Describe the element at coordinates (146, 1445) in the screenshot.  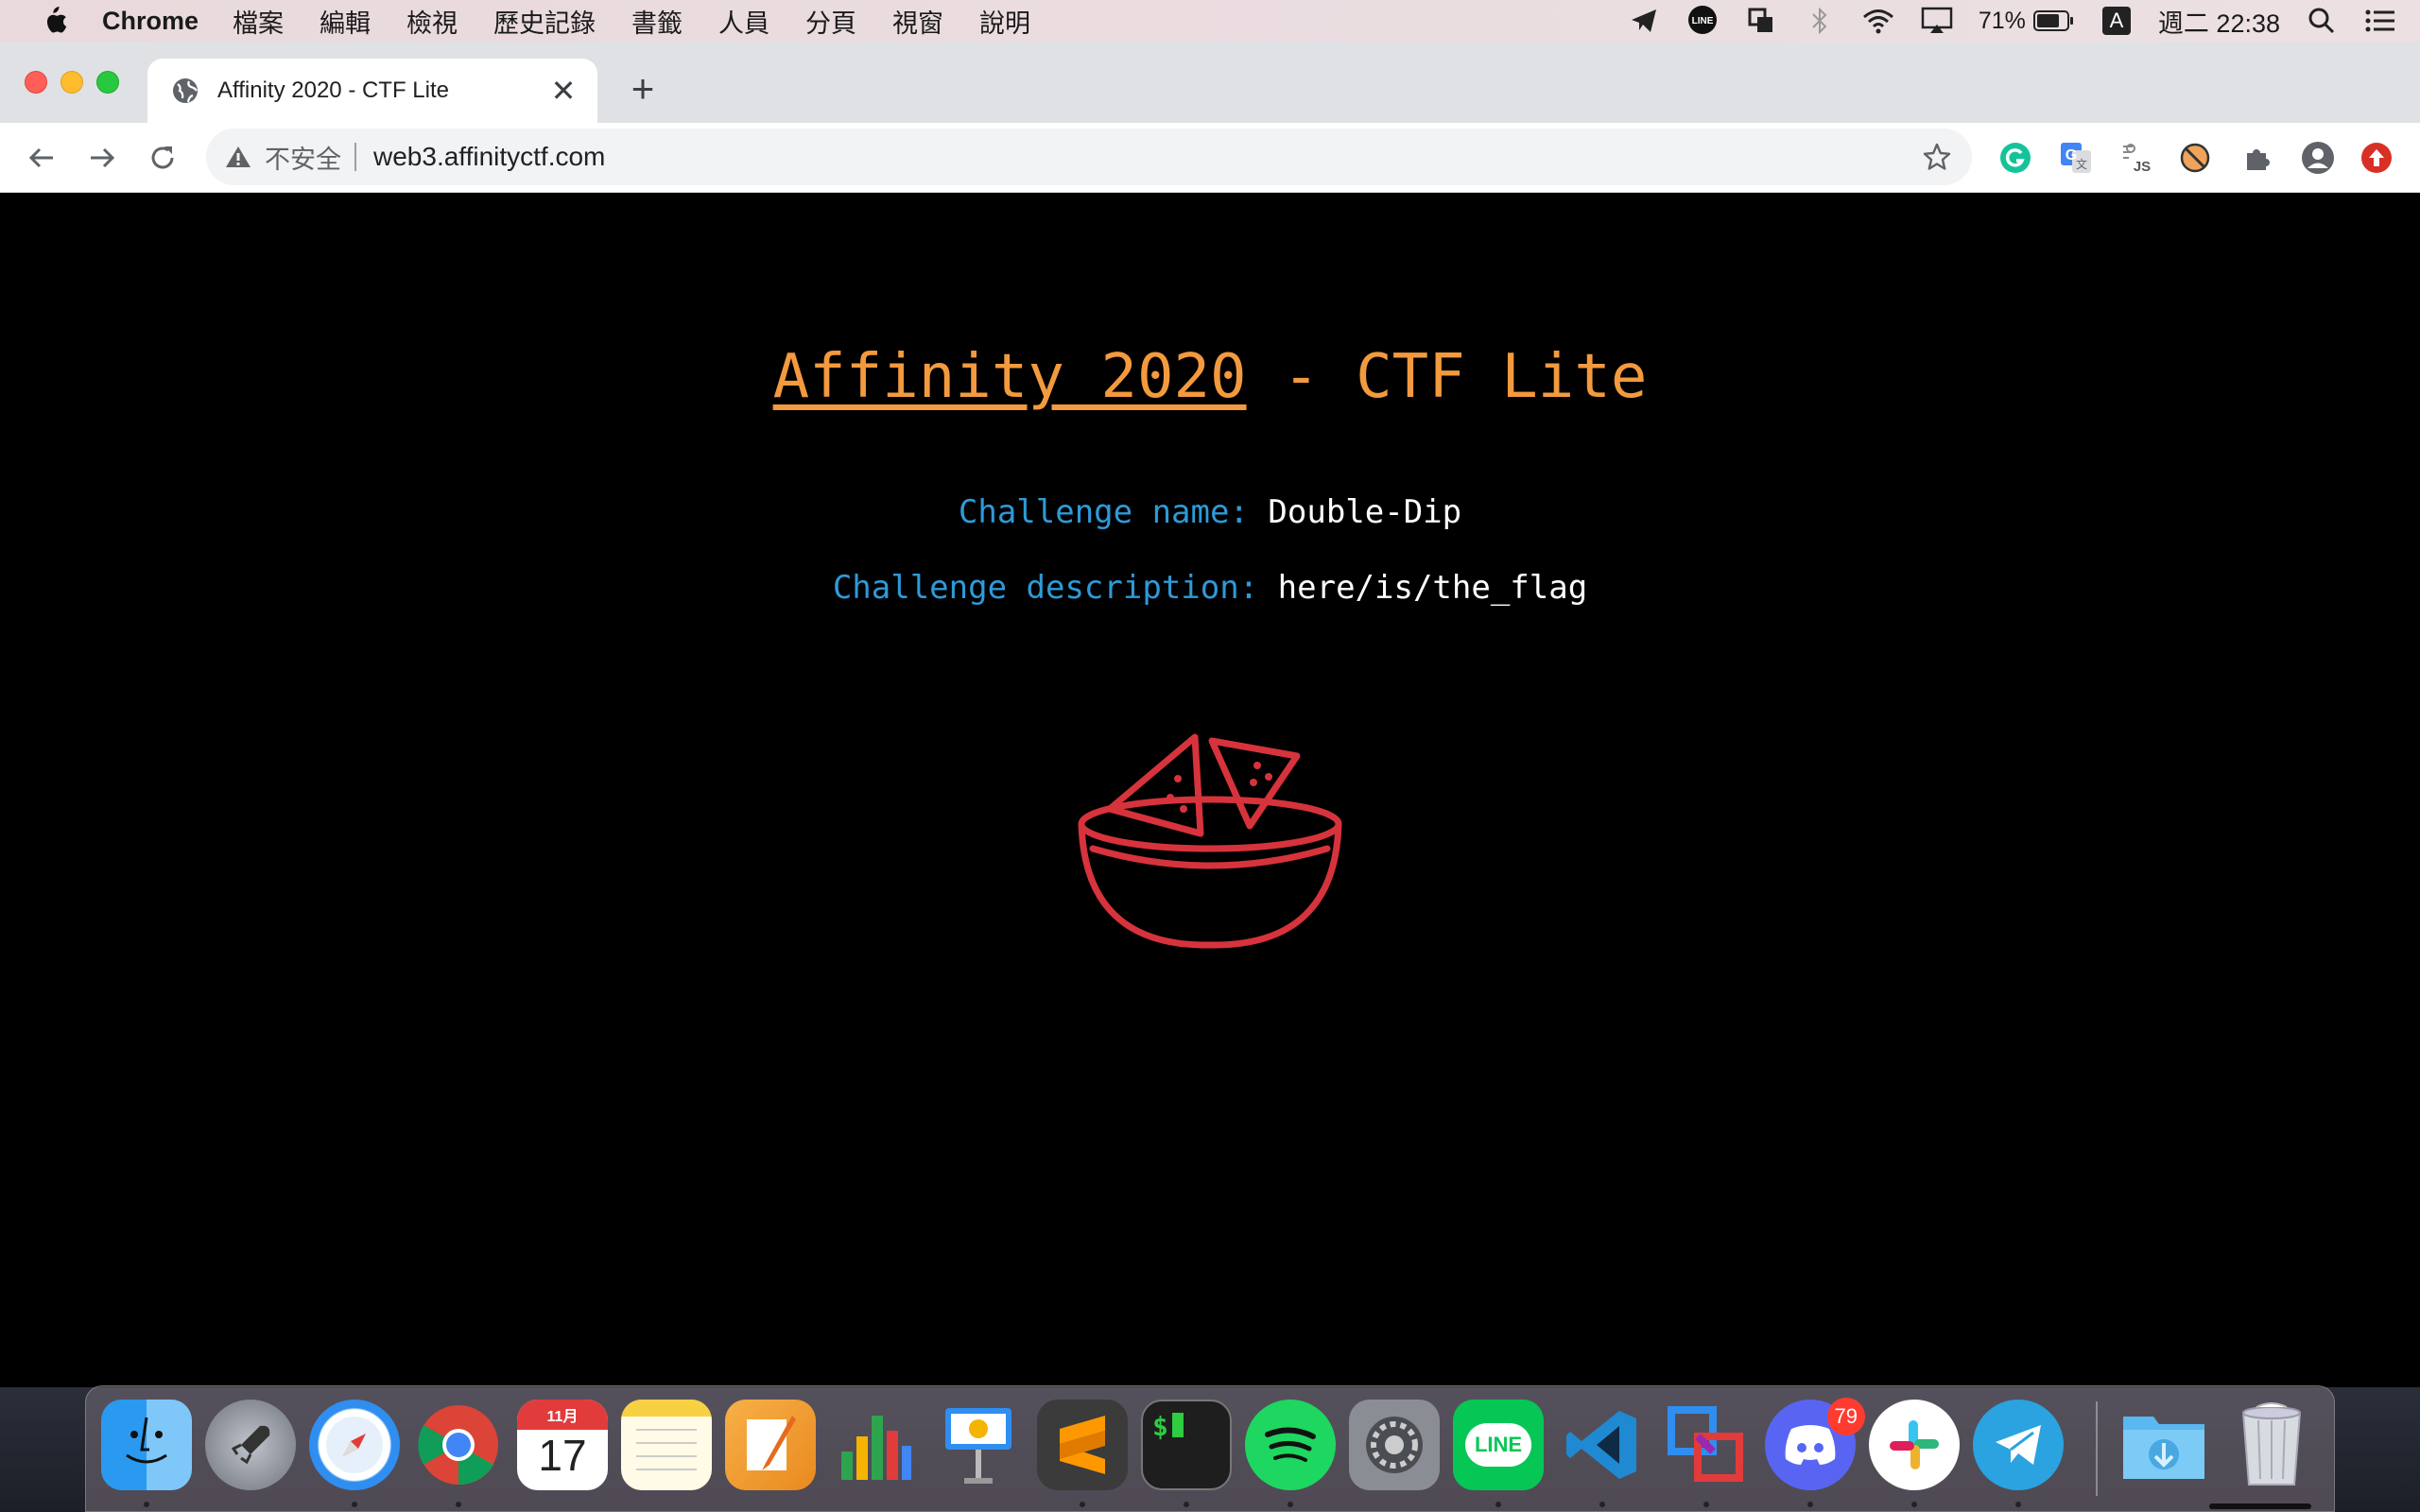
I see `dock-finder-icon` at that location.